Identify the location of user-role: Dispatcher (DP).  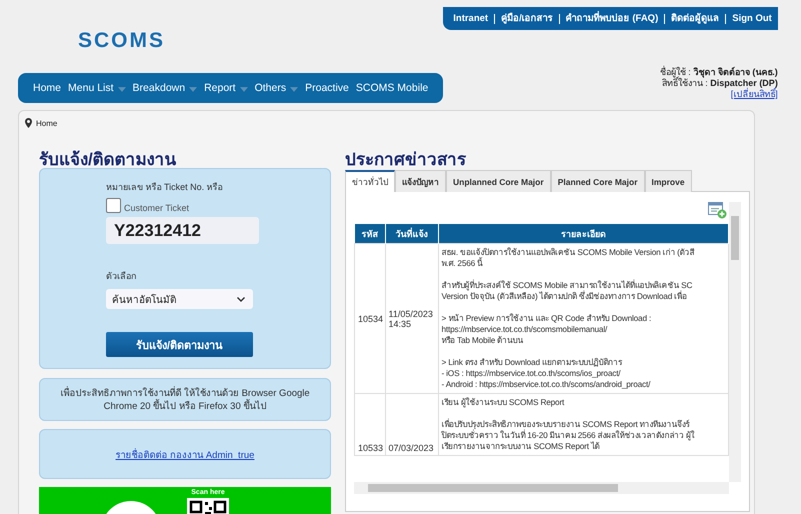
(744, 83).